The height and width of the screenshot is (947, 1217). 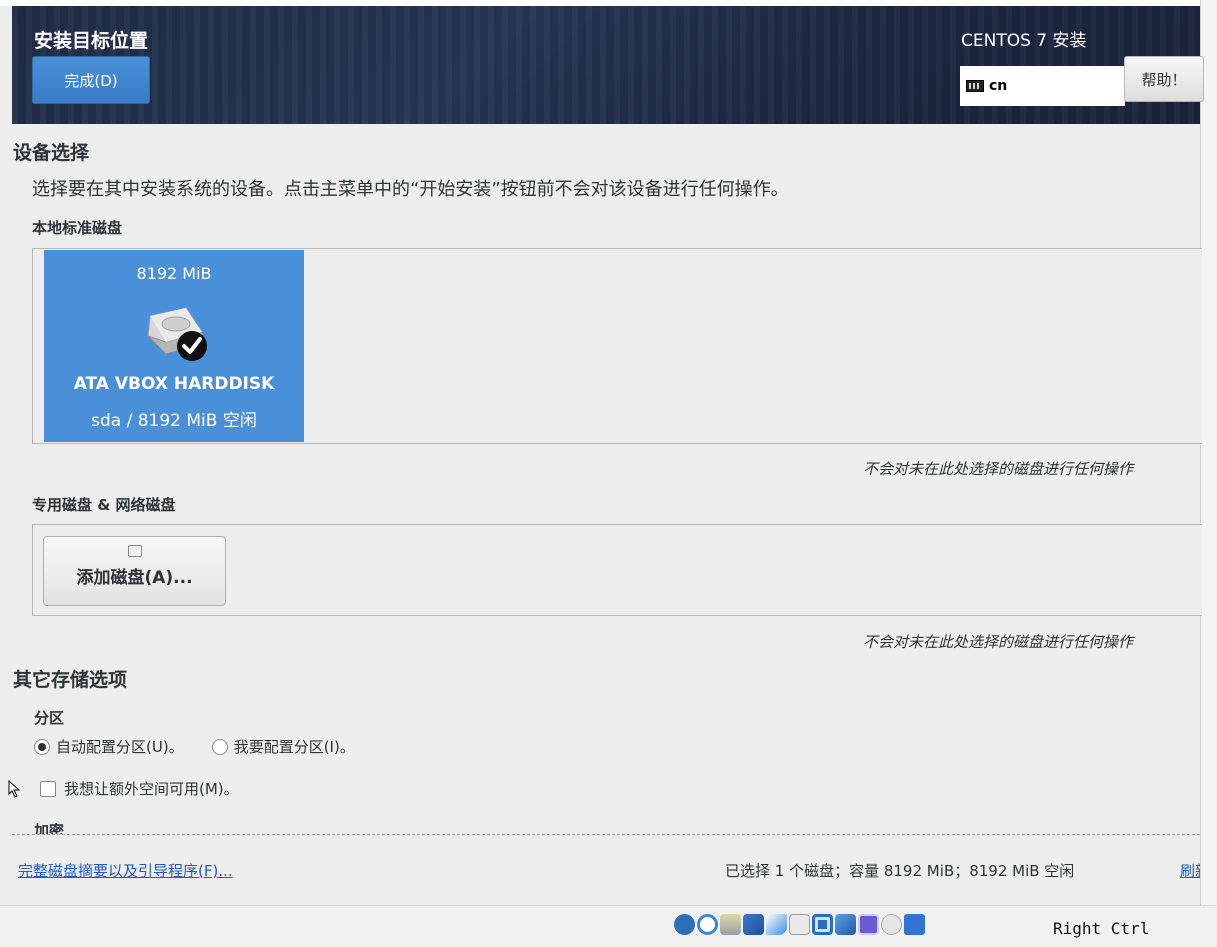 What do you see at coordinates (91, 80) in the screenshot?
I see `done-button: 完成(D)` at bounding box center [91, 80].